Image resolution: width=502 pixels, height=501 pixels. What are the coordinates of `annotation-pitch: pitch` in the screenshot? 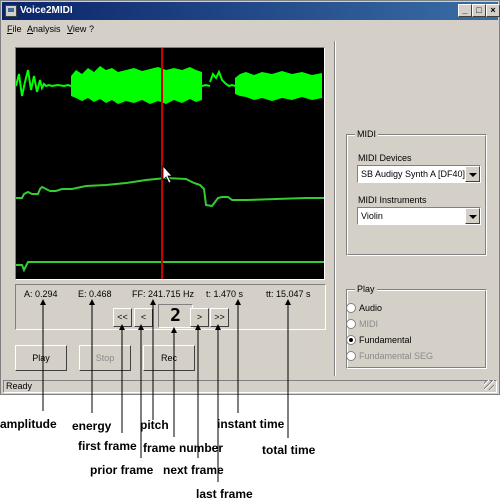 It's located at (154, 425).